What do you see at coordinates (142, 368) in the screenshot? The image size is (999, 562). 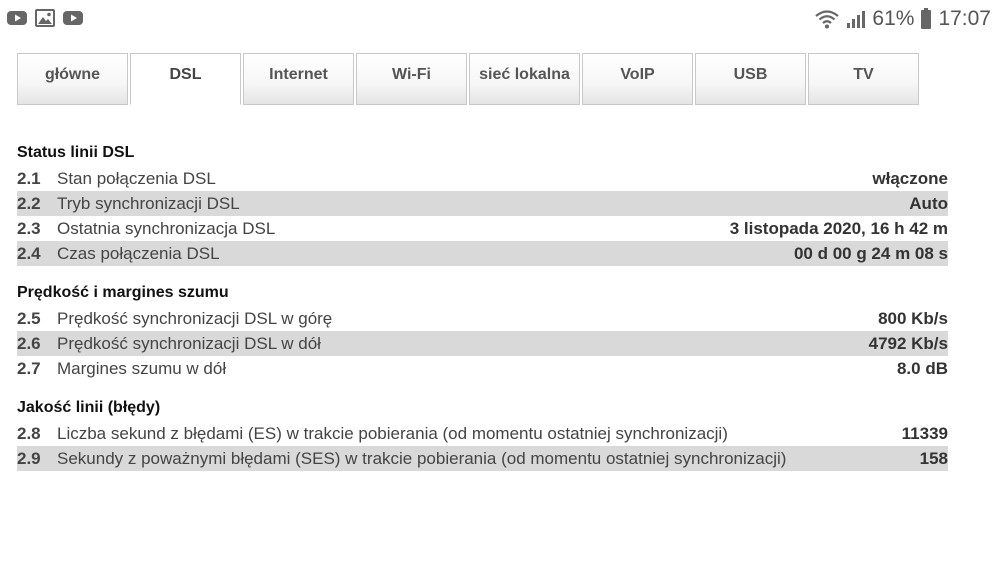 I see `row-label: Margines szumu w dół` at bounding box center [142, 368].